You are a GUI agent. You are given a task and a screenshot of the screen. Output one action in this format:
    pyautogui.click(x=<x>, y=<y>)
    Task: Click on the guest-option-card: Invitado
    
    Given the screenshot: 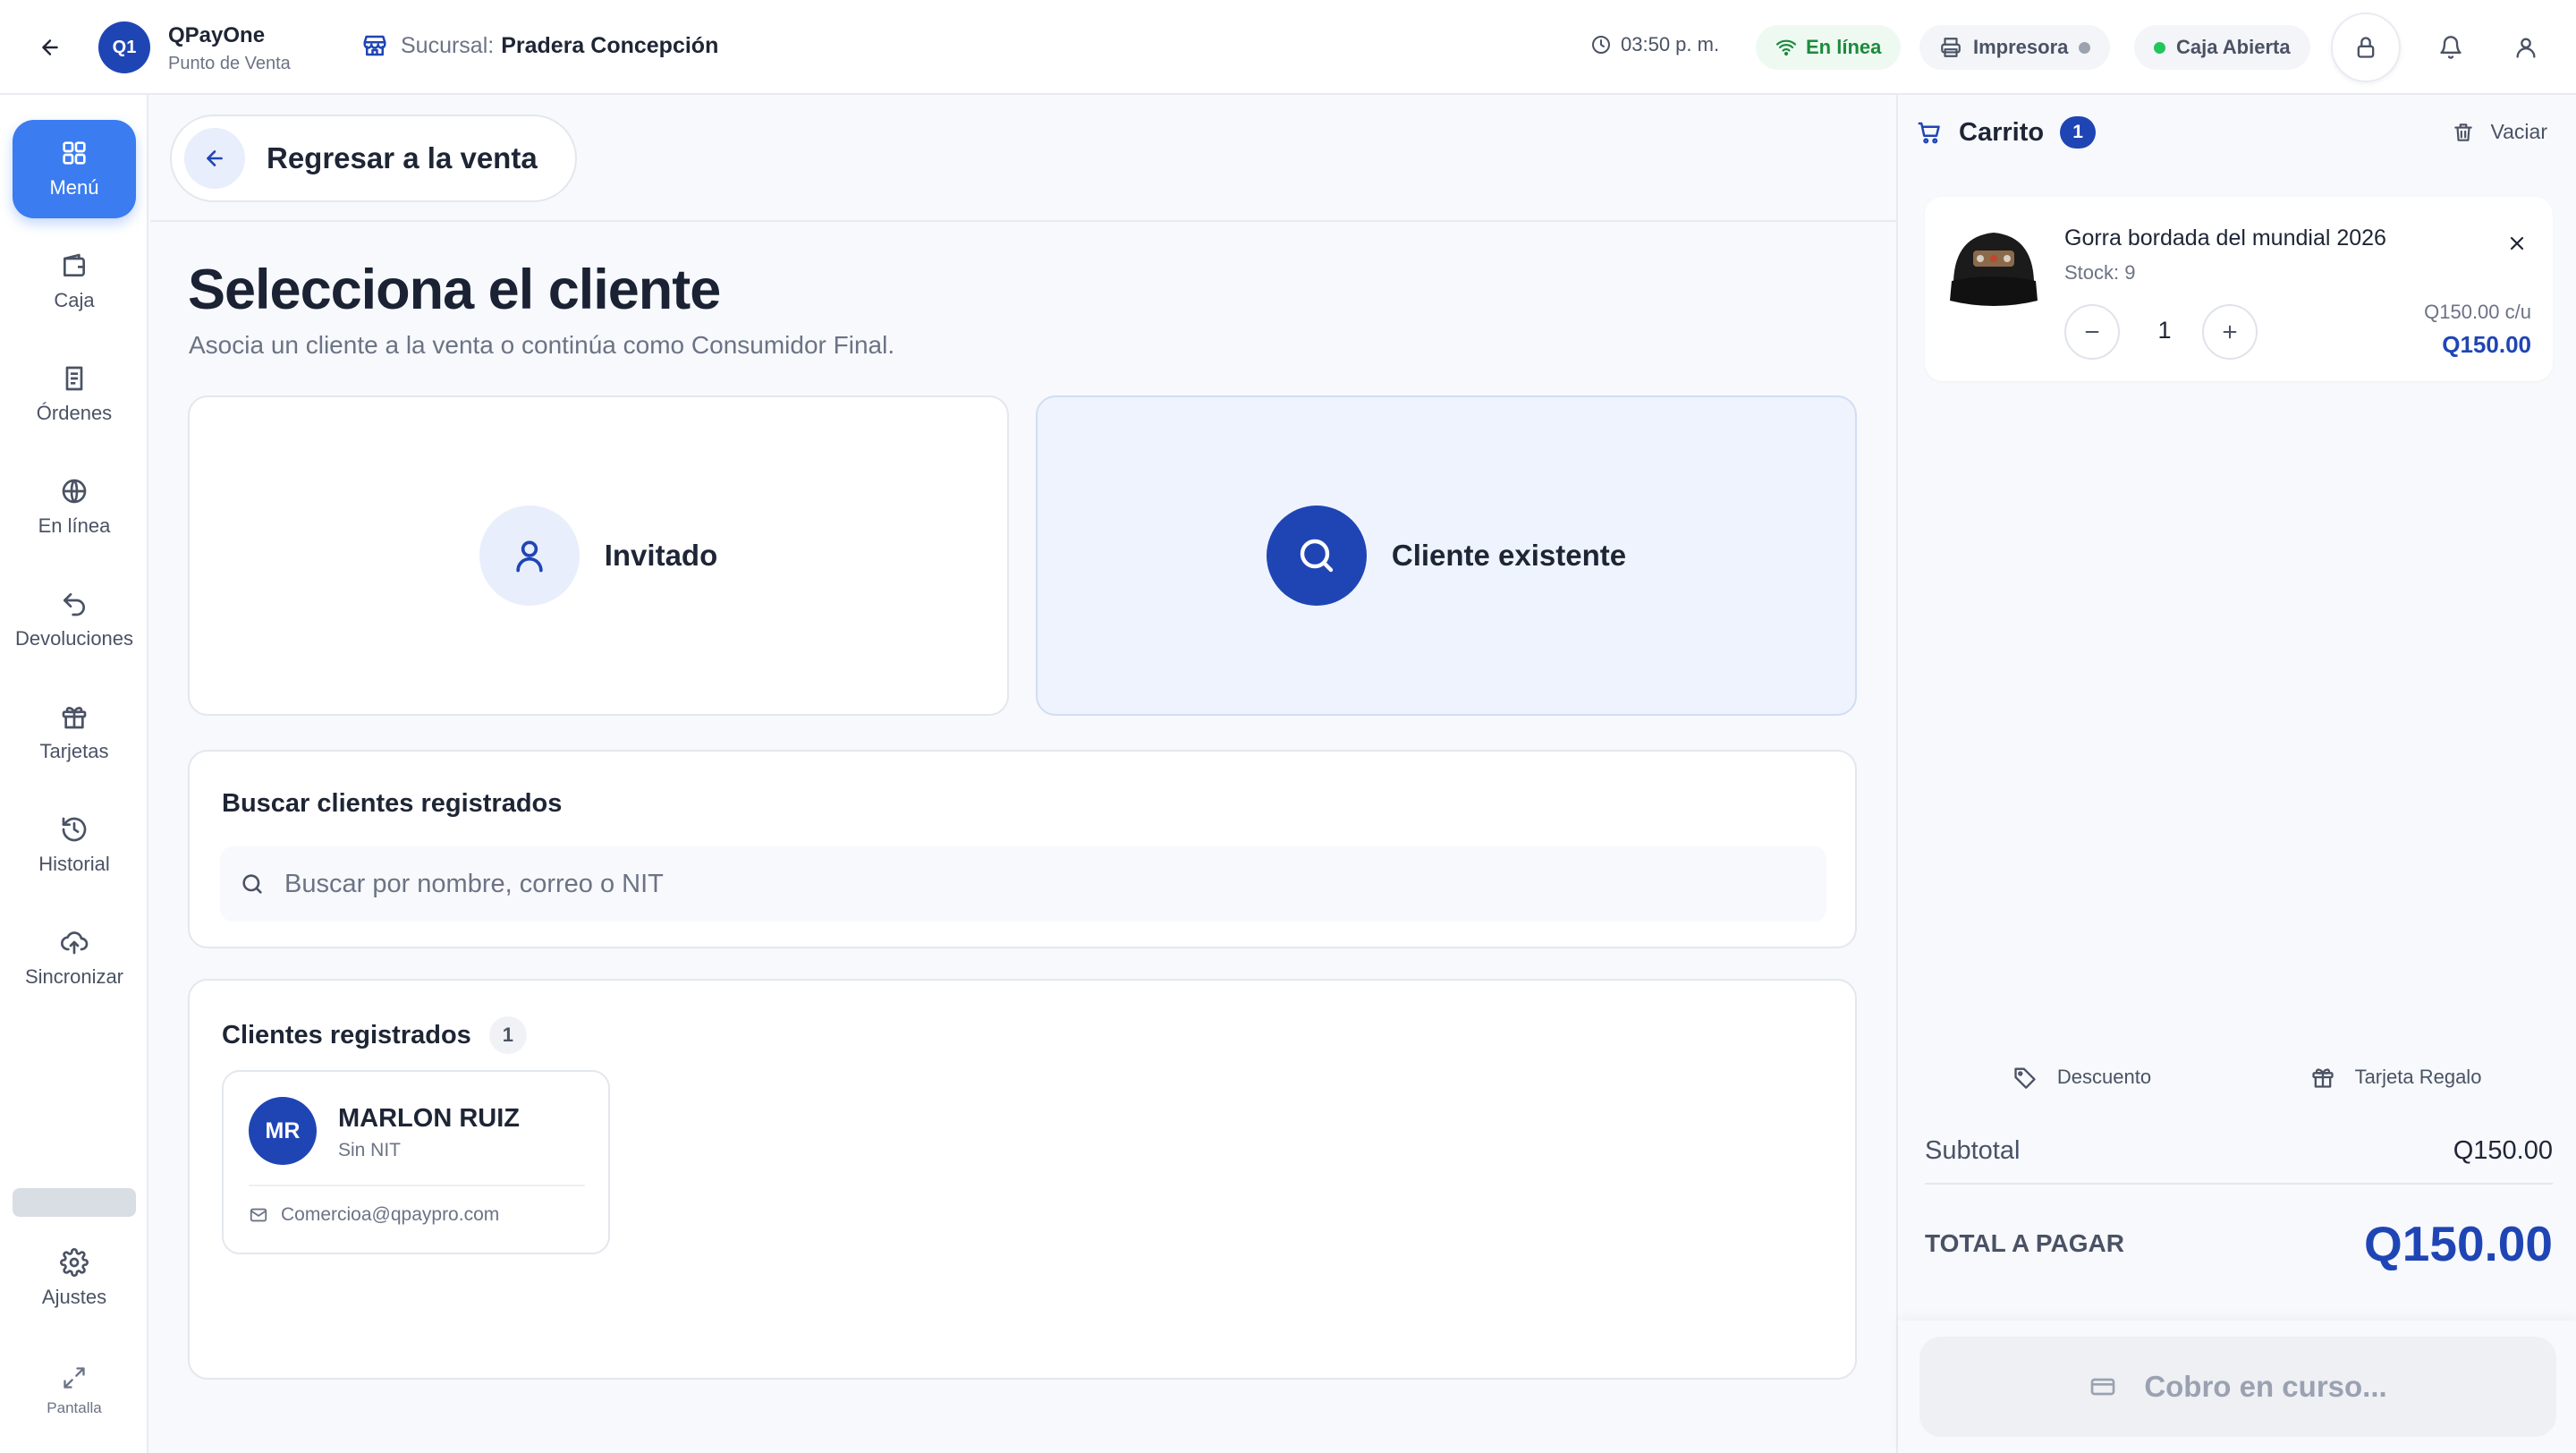 What is the action you would take?
    pyautogui.click(x=598, y=555)
    